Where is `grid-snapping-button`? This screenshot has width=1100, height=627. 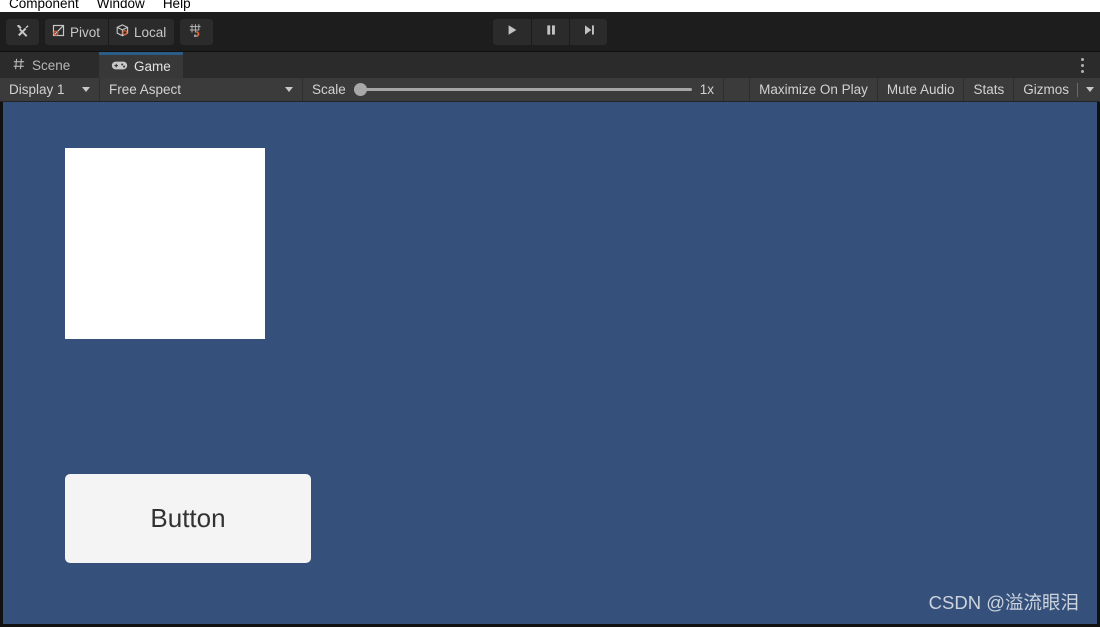 grid-snapping-button is located at coordinates (197, 32).